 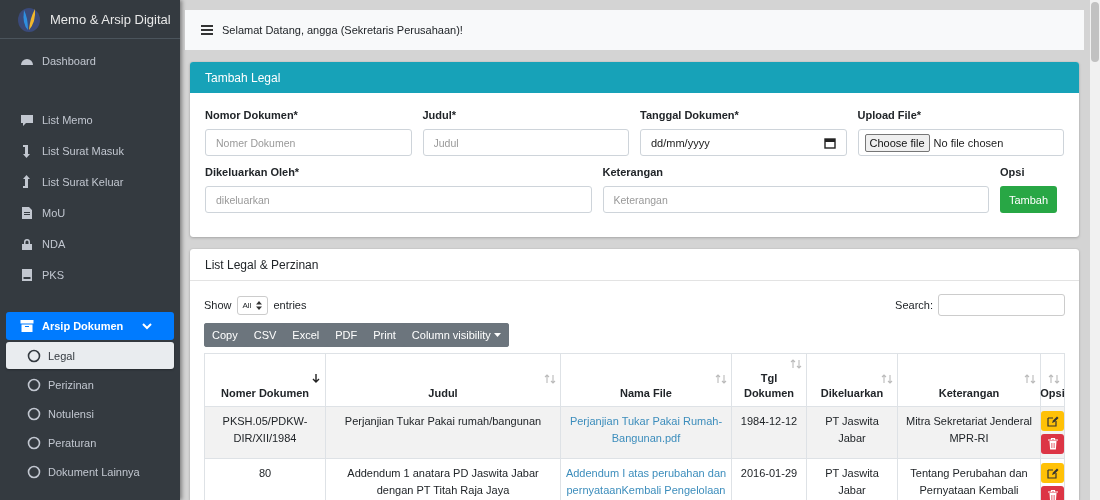 What do you see at coordinates (897, 142) in the screenshot?
I see `choose-file-button: Choose file` at bounding box center [897, 142].